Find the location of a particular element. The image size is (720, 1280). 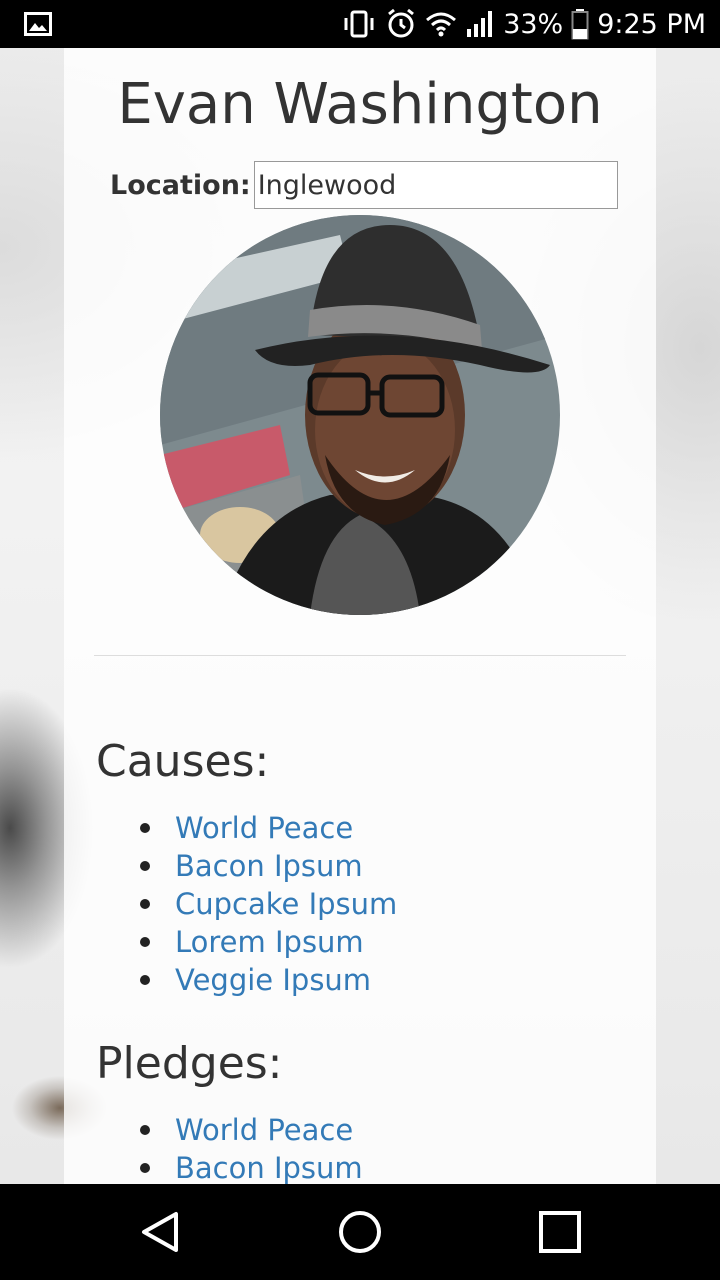

recents-button is located at coordinates (560, 1232).